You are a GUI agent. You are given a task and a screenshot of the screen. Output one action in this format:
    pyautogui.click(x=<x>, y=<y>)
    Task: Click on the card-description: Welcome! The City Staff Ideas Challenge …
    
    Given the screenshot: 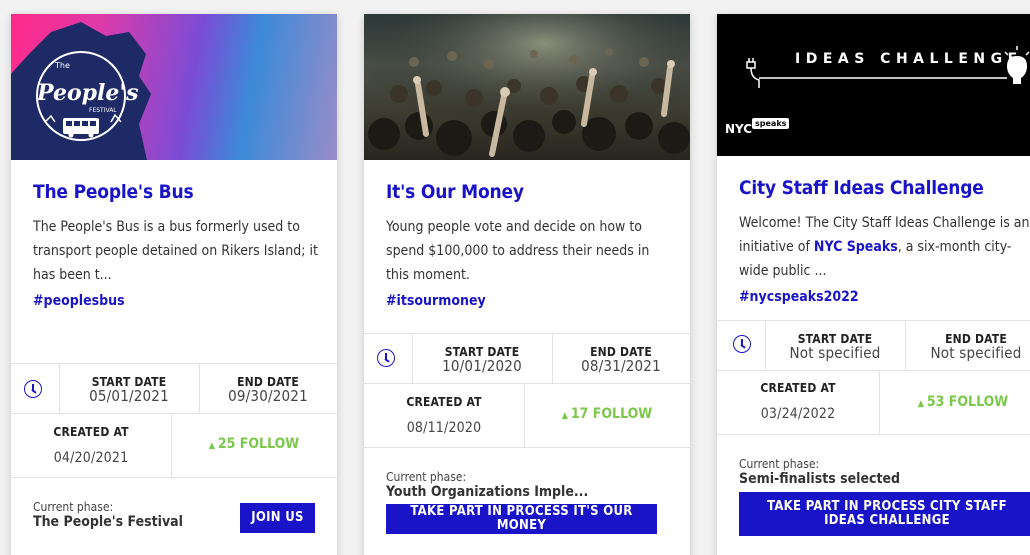 What is the action you would take?
    pyautogui.click(x=884, y=247)
    